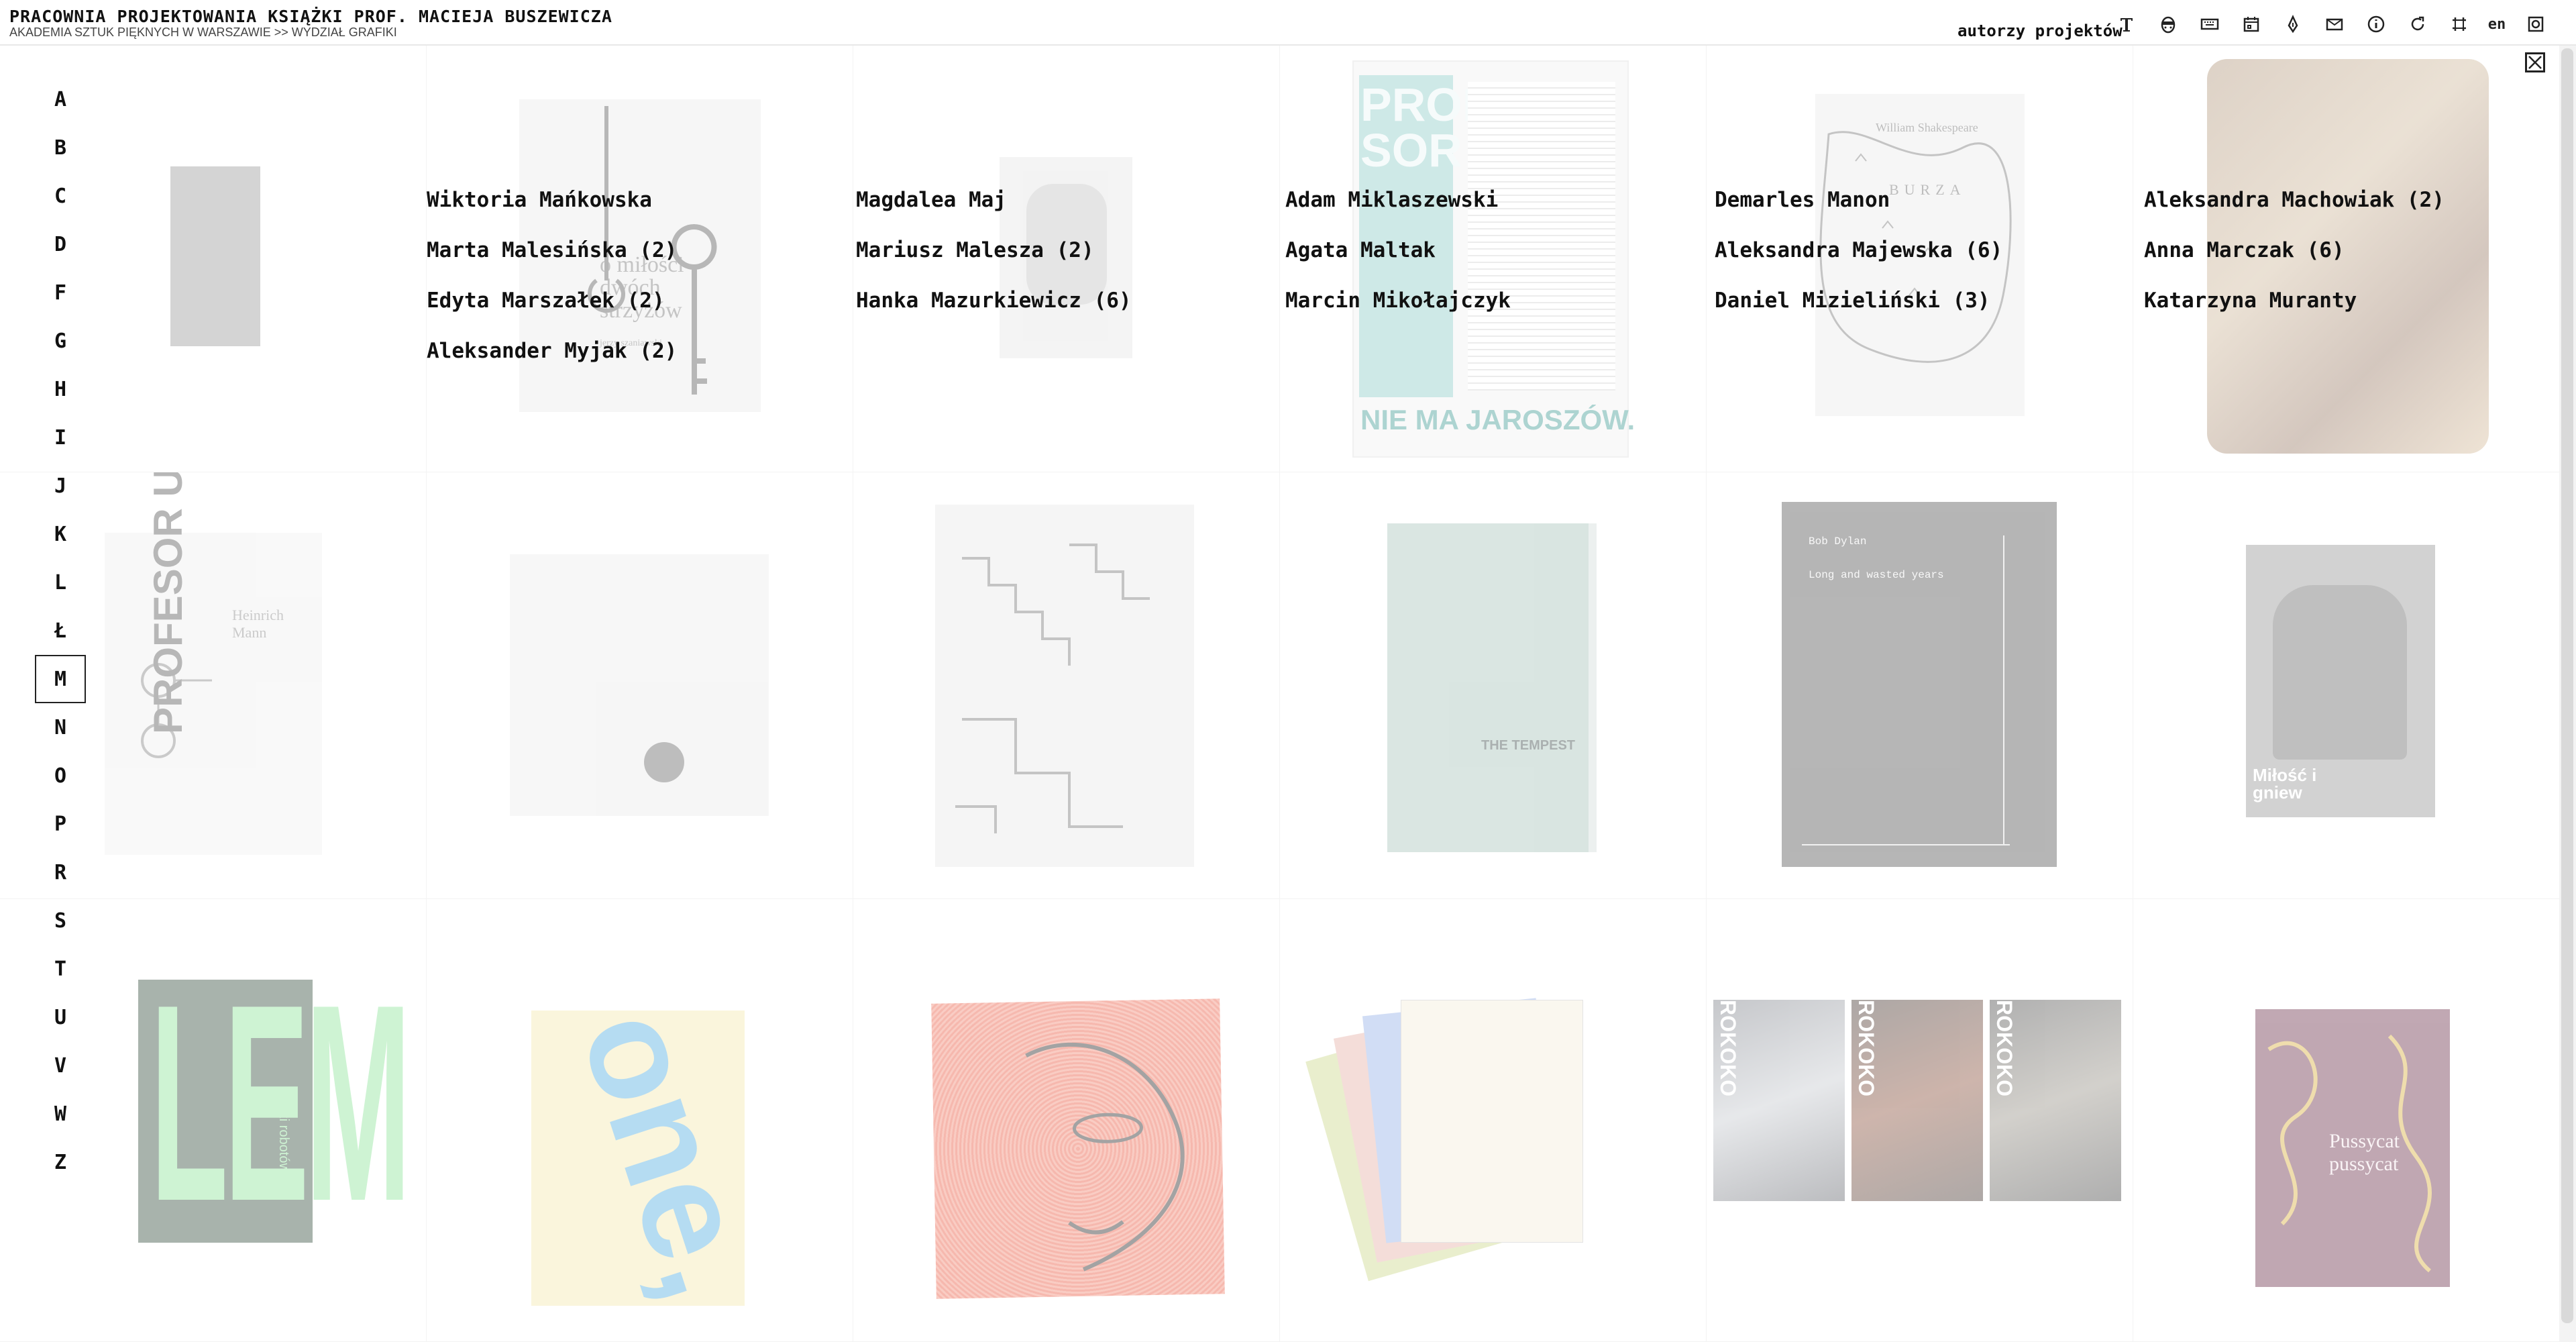 This screenshot has height=1342, width=2576. Describe the element at coordinates (2251, 24) in the screenshot. I see `calendar-icon` at that location.